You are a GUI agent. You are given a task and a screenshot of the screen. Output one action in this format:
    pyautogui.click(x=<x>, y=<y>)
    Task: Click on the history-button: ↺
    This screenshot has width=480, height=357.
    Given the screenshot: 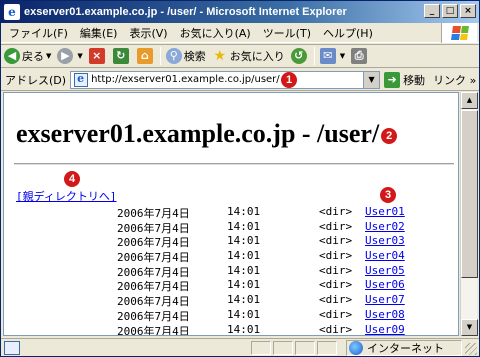 What is the action you would take?
    pyautogui.click(x=300, y=56)
    